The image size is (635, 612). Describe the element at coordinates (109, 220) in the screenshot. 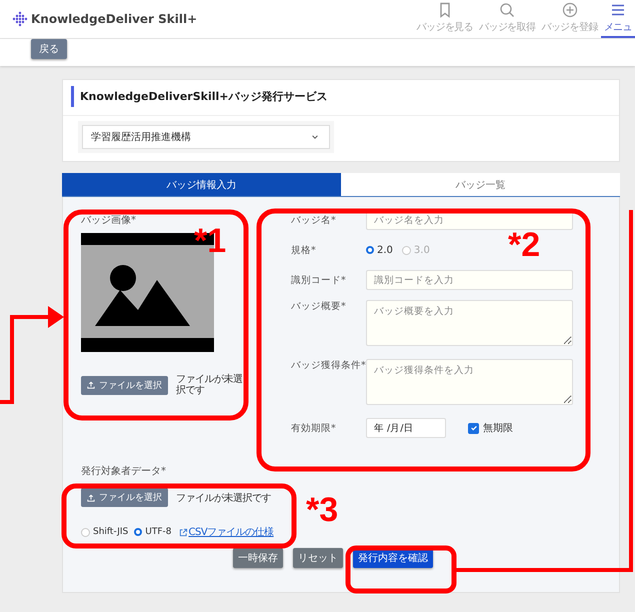

I see `field-label: バッジ画像*` at that location.